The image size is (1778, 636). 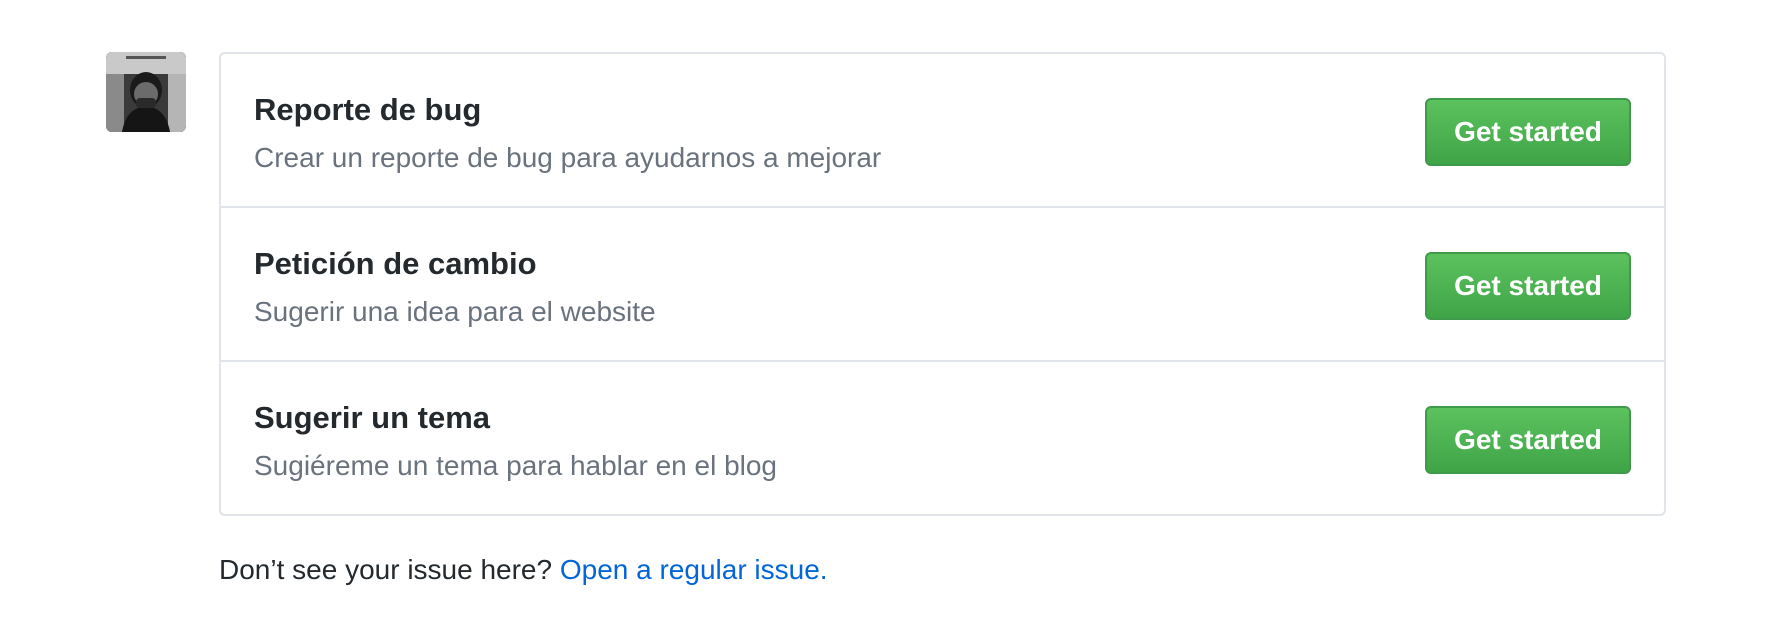 What do you see at coordinates (395, 263) in the screenshot?
I see `template-title: Petición de cambio` at bounding box center [395, 263].